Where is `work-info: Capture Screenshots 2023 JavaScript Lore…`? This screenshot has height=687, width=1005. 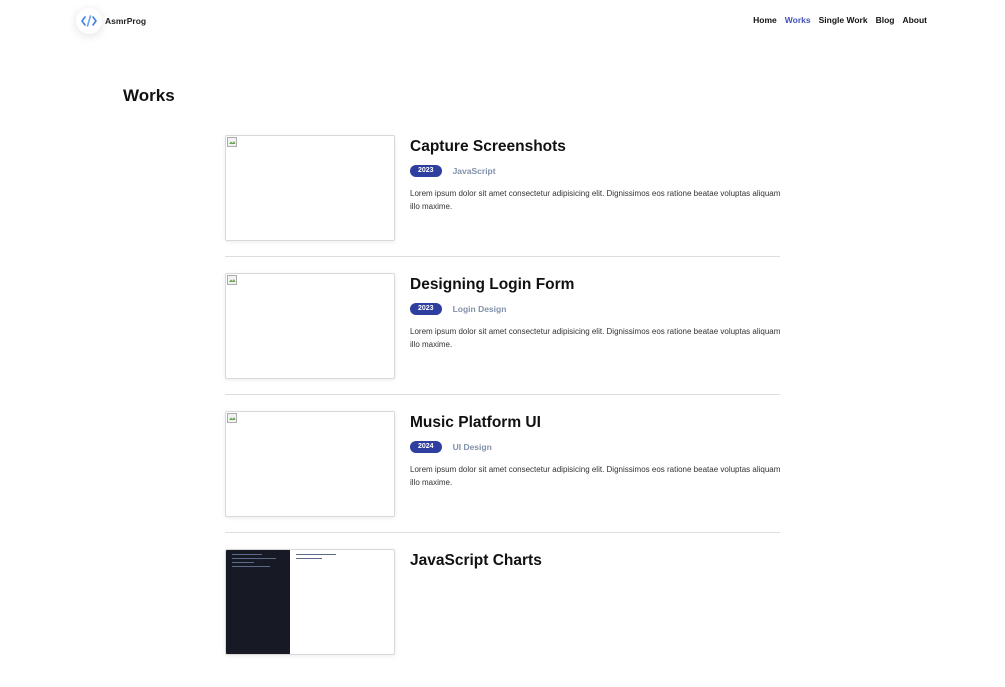
work-info: Capture Screenshots 2023 JavaScript Lore… is located at coordinates (595, 174).